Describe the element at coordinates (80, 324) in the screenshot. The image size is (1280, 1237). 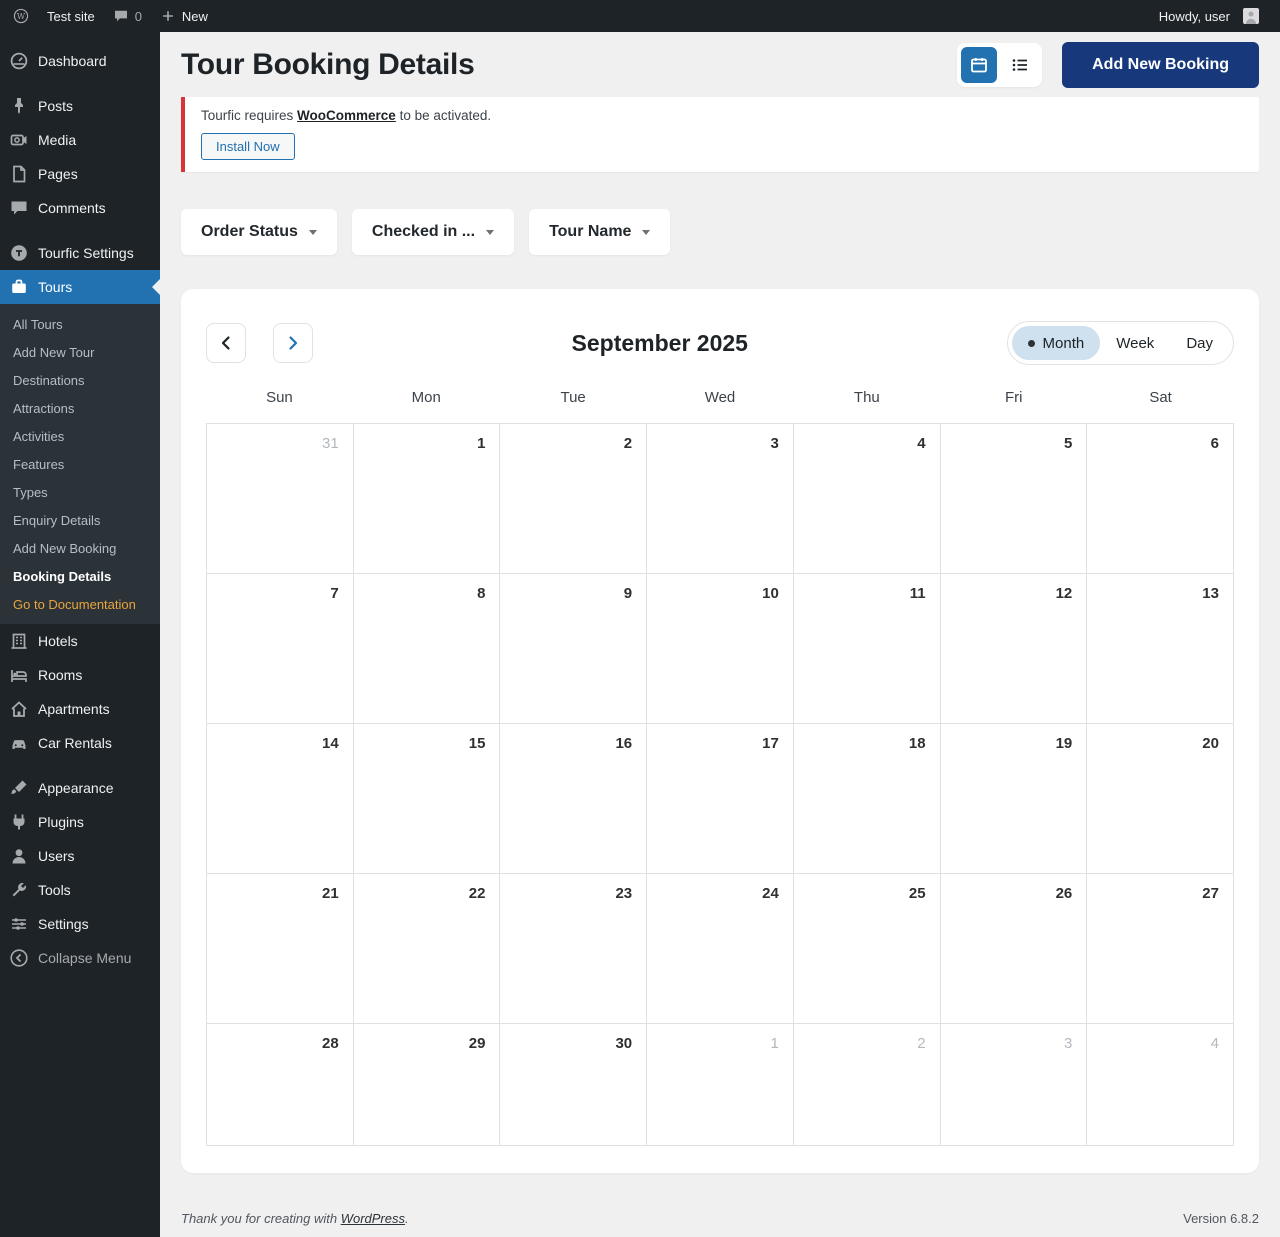
I see `submenu-item-all-tours: All Tours` at that location.